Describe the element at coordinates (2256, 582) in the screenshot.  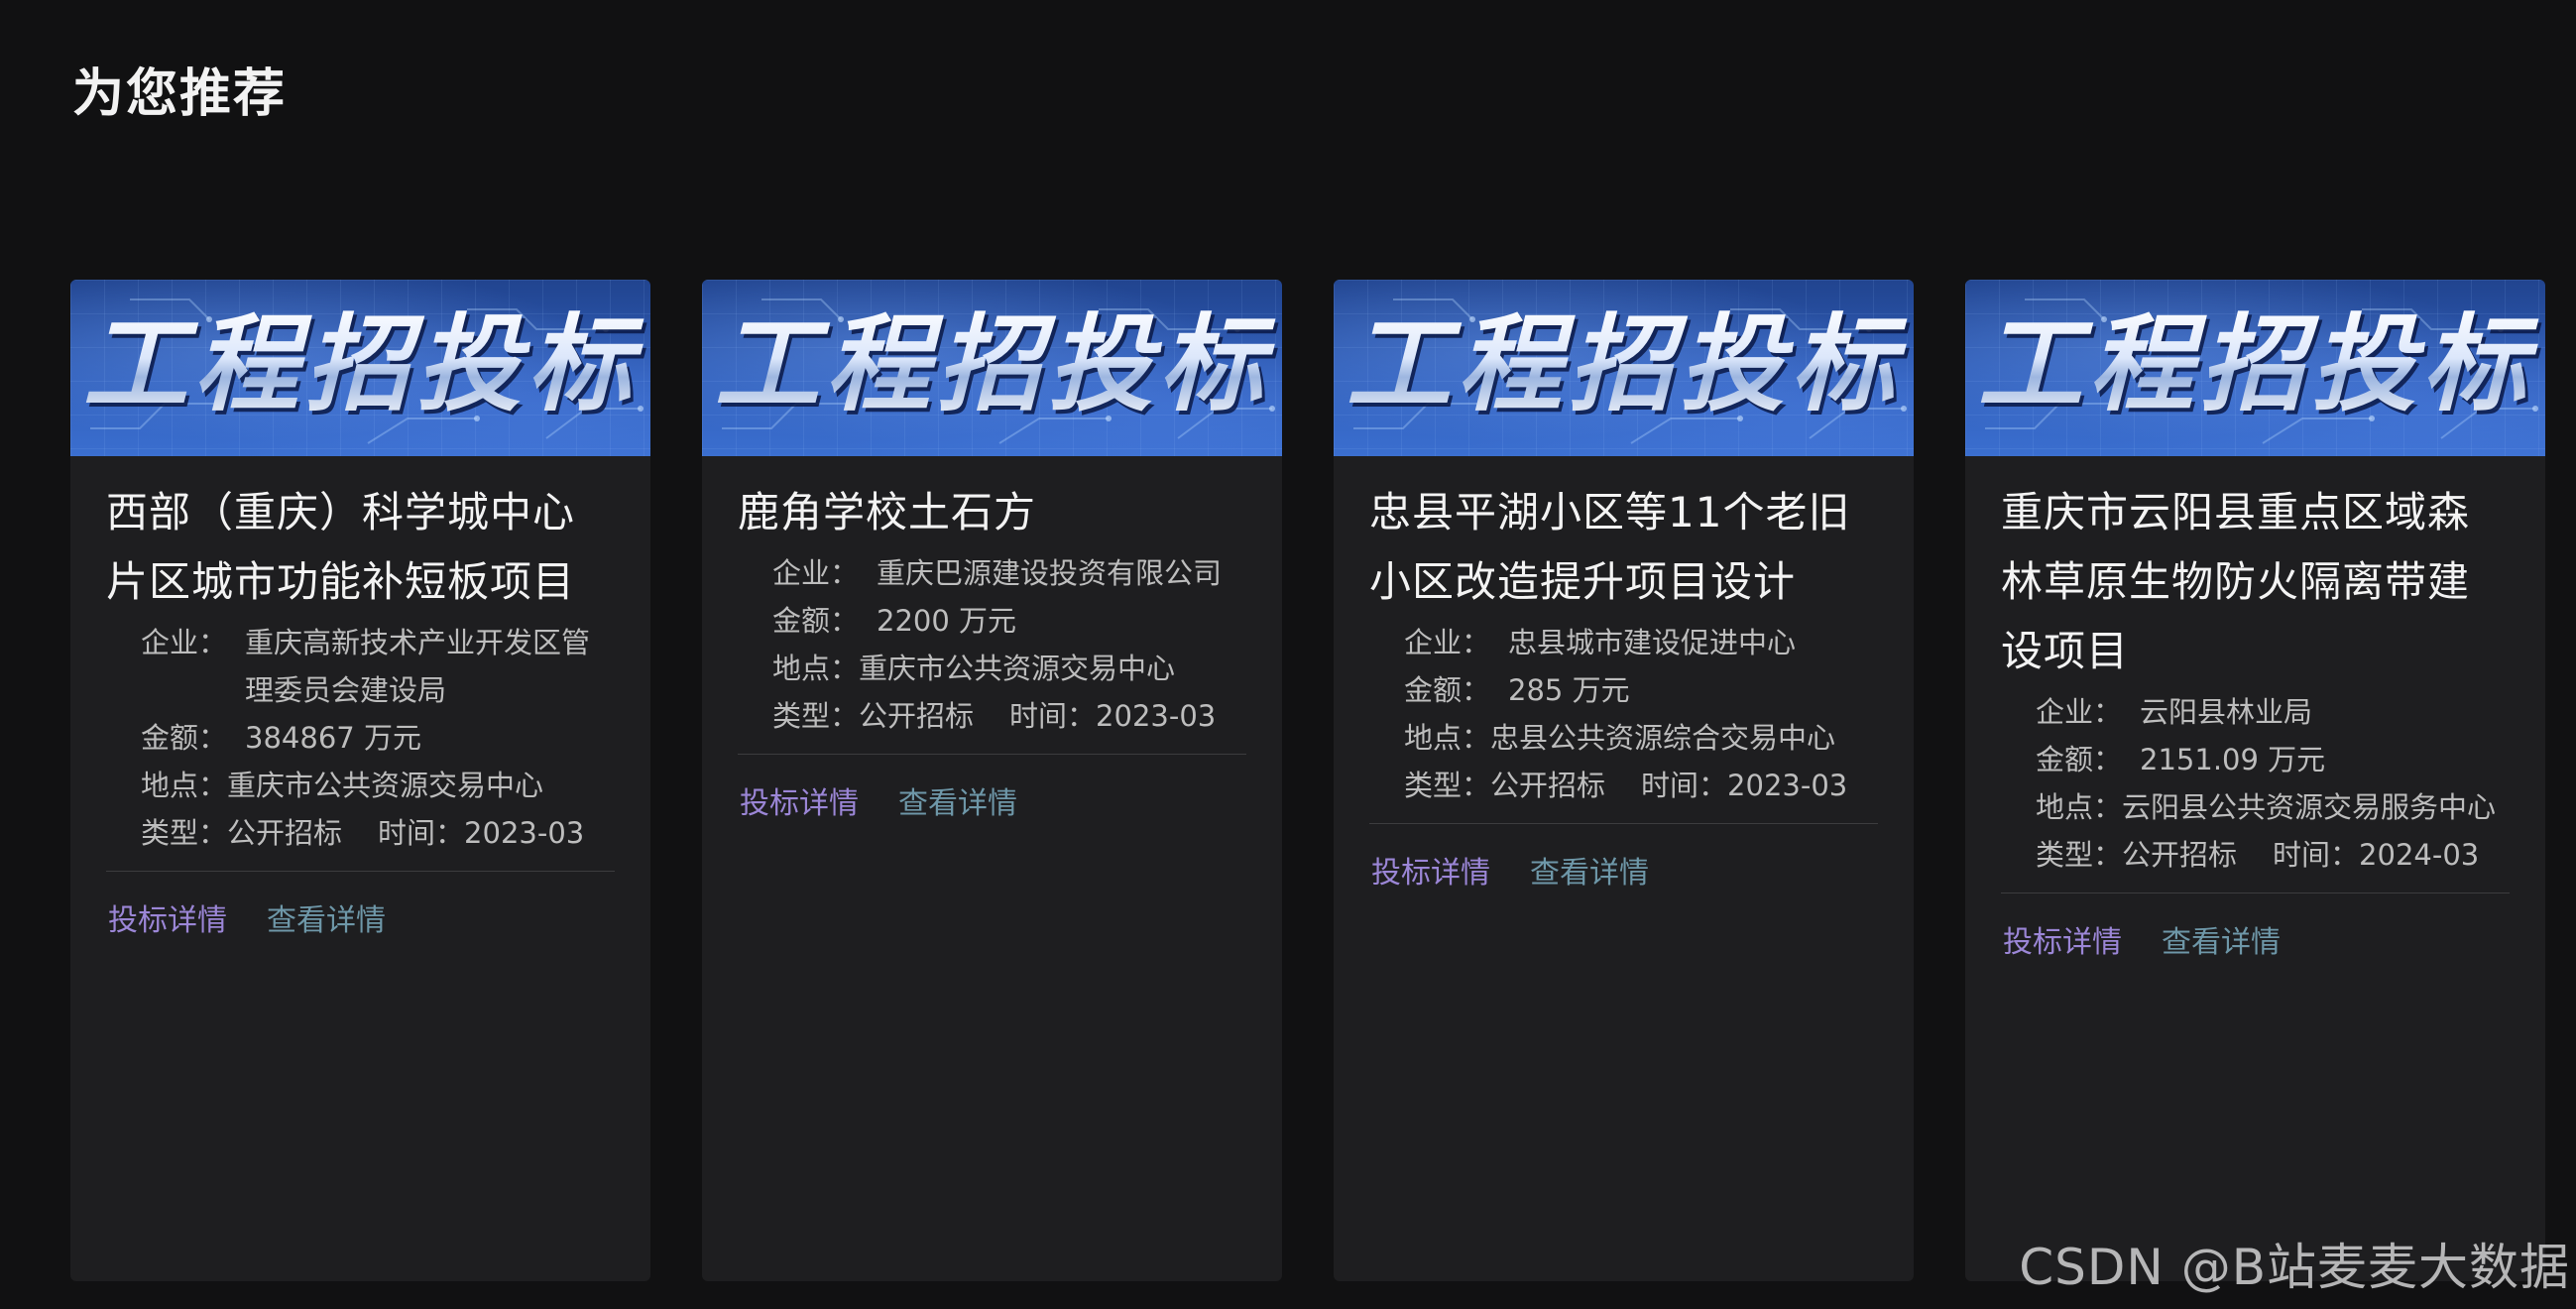
I see `project-title: 重庆市云阳县重点区域森林草原生物防火隔离带建设项目` at that location.